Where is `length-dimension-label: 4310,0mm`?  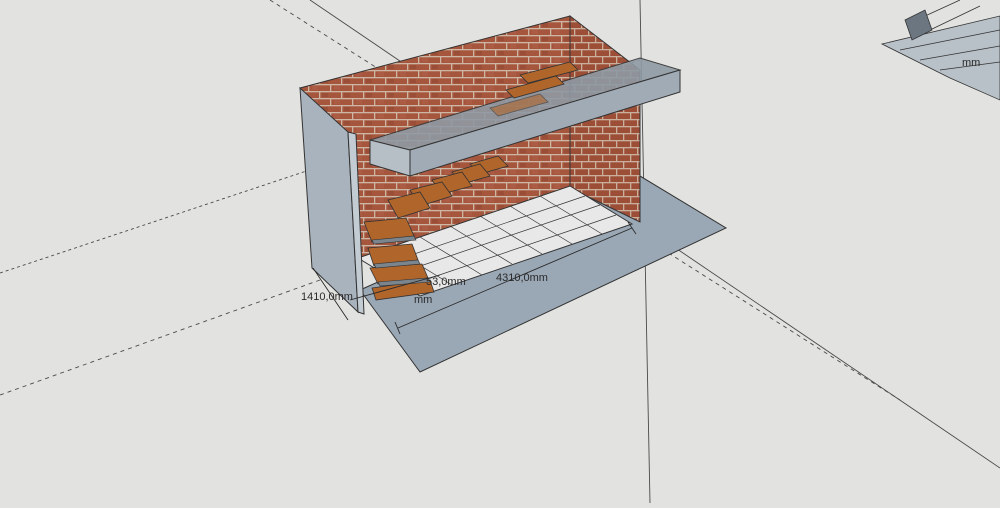
length-dimension-label: 4310,0mm is located at coordinates (522, 278).